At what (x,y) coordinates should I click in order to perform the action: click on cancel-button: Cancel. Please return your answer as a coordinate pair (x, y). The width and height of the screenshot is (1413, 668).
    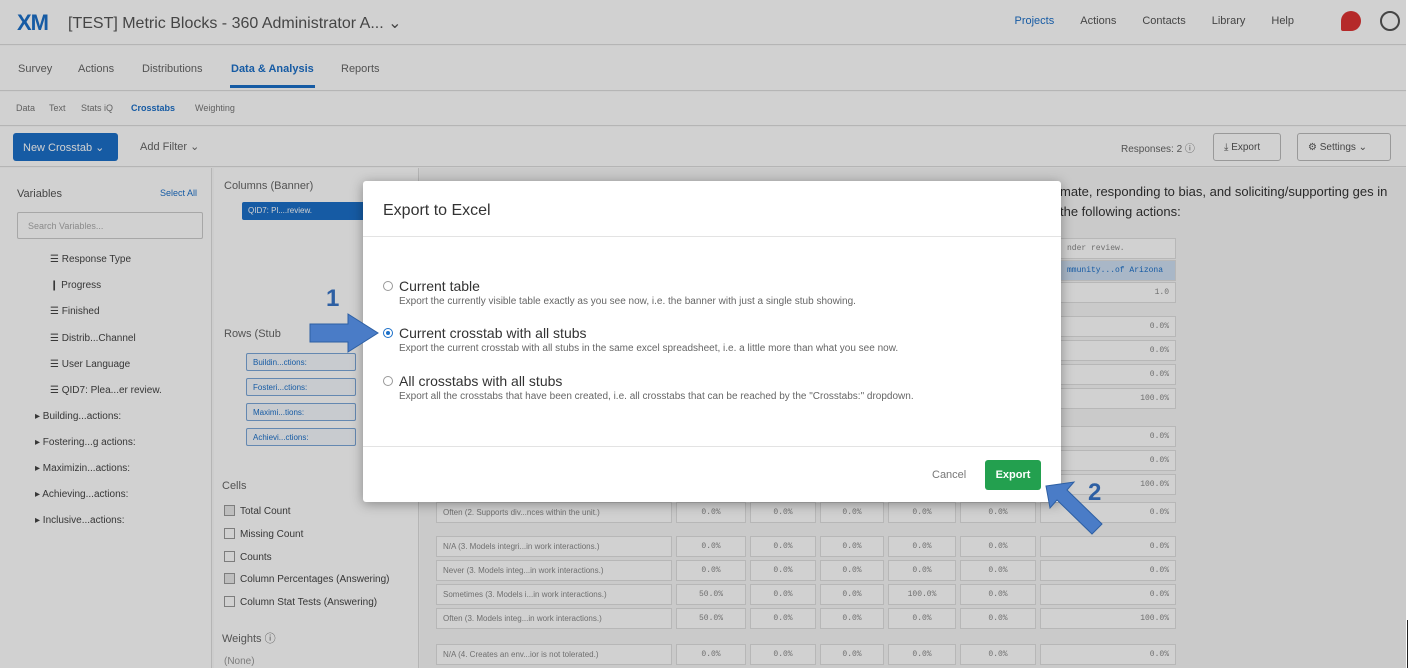
    Looking at the image, I should click on (949, 475).